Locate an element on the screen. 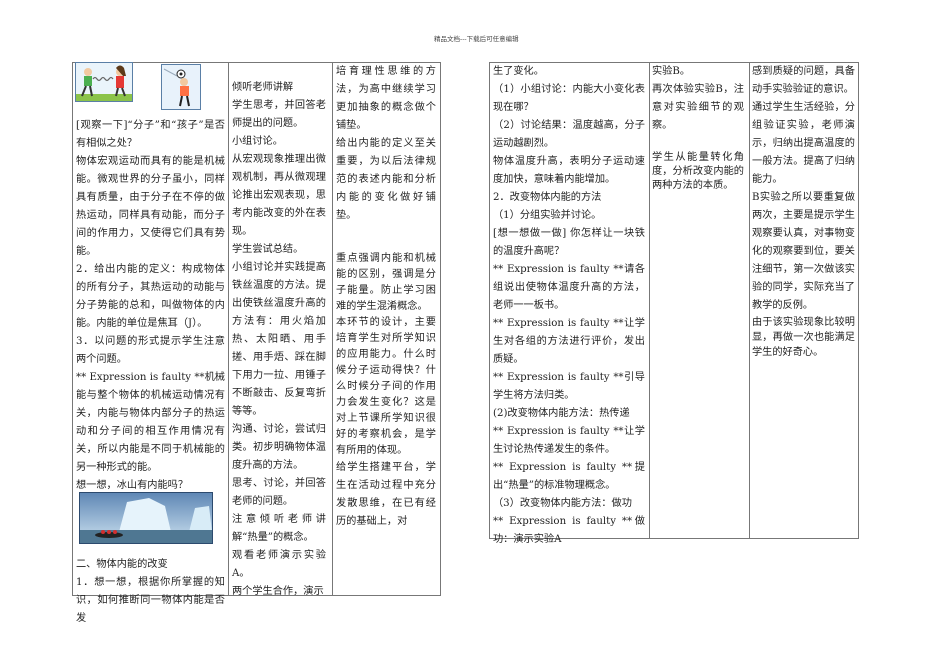 Image resolution: width=950 pixels, height=672 pixels. paragraph: 倾听老师讲解 is located at coordinates (263, 87).